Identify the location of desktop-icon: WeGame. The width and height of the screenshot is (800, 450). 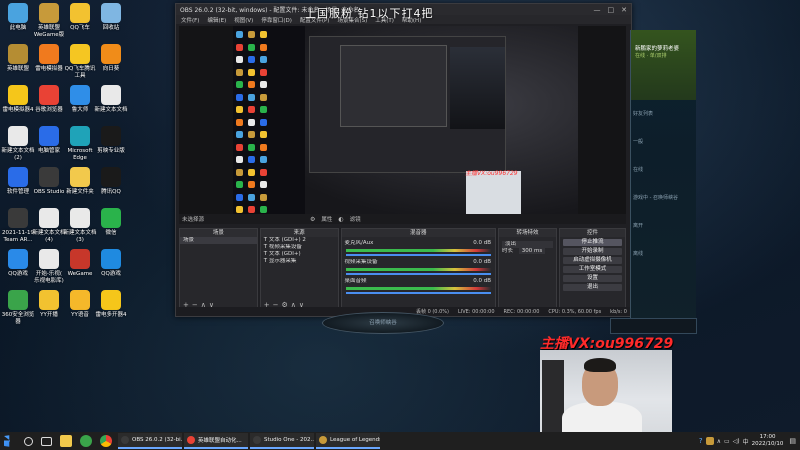
(80, 263).